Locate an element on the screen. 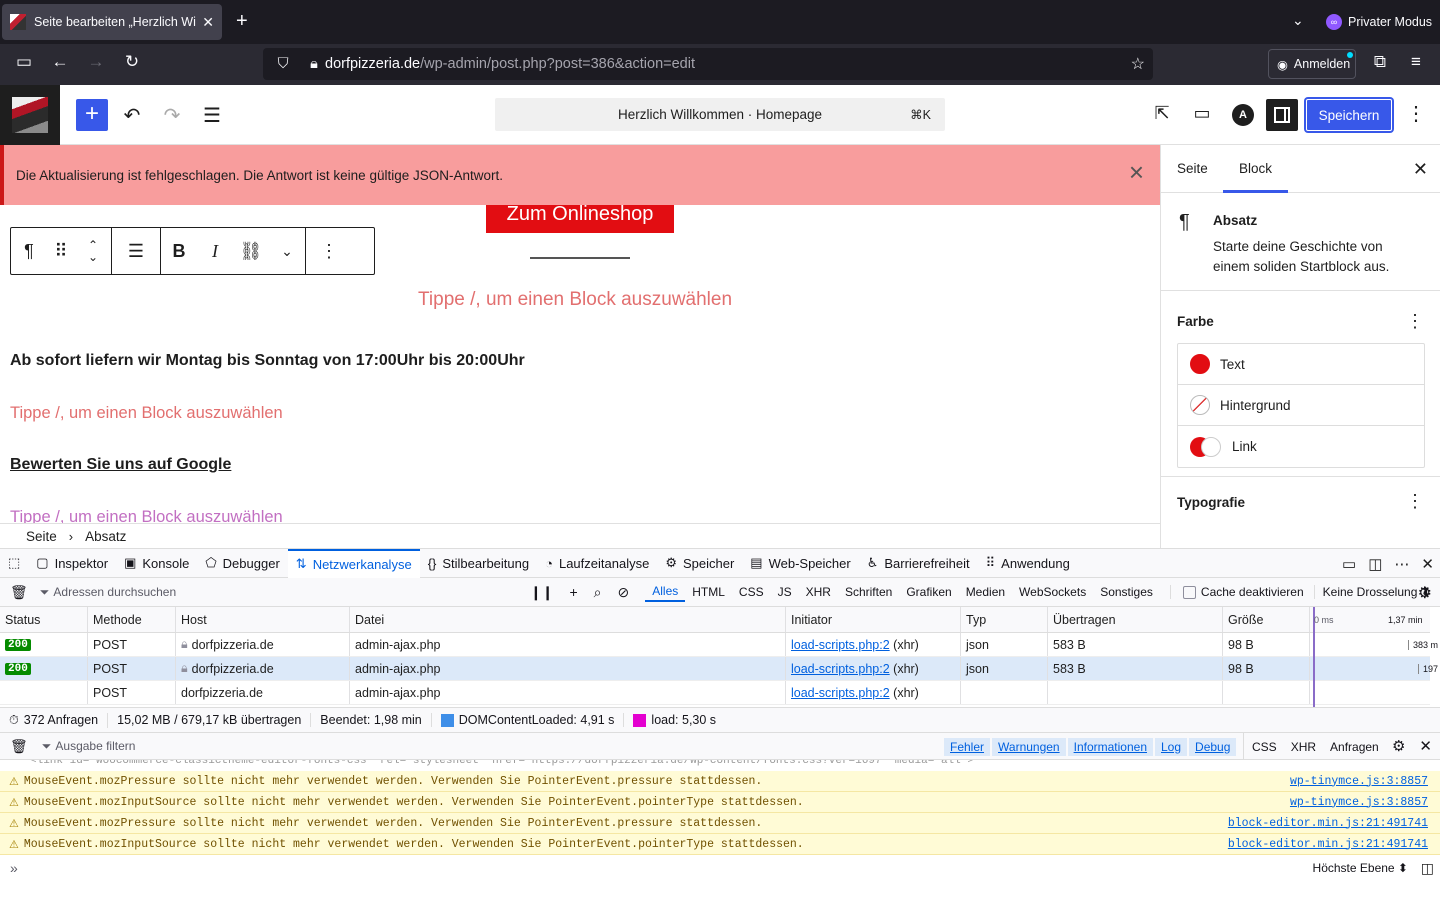 Image resolution: width=1440 pixels, height=900 pixels. pause-icon: ❙❙ is located at coordinates (541, 592).